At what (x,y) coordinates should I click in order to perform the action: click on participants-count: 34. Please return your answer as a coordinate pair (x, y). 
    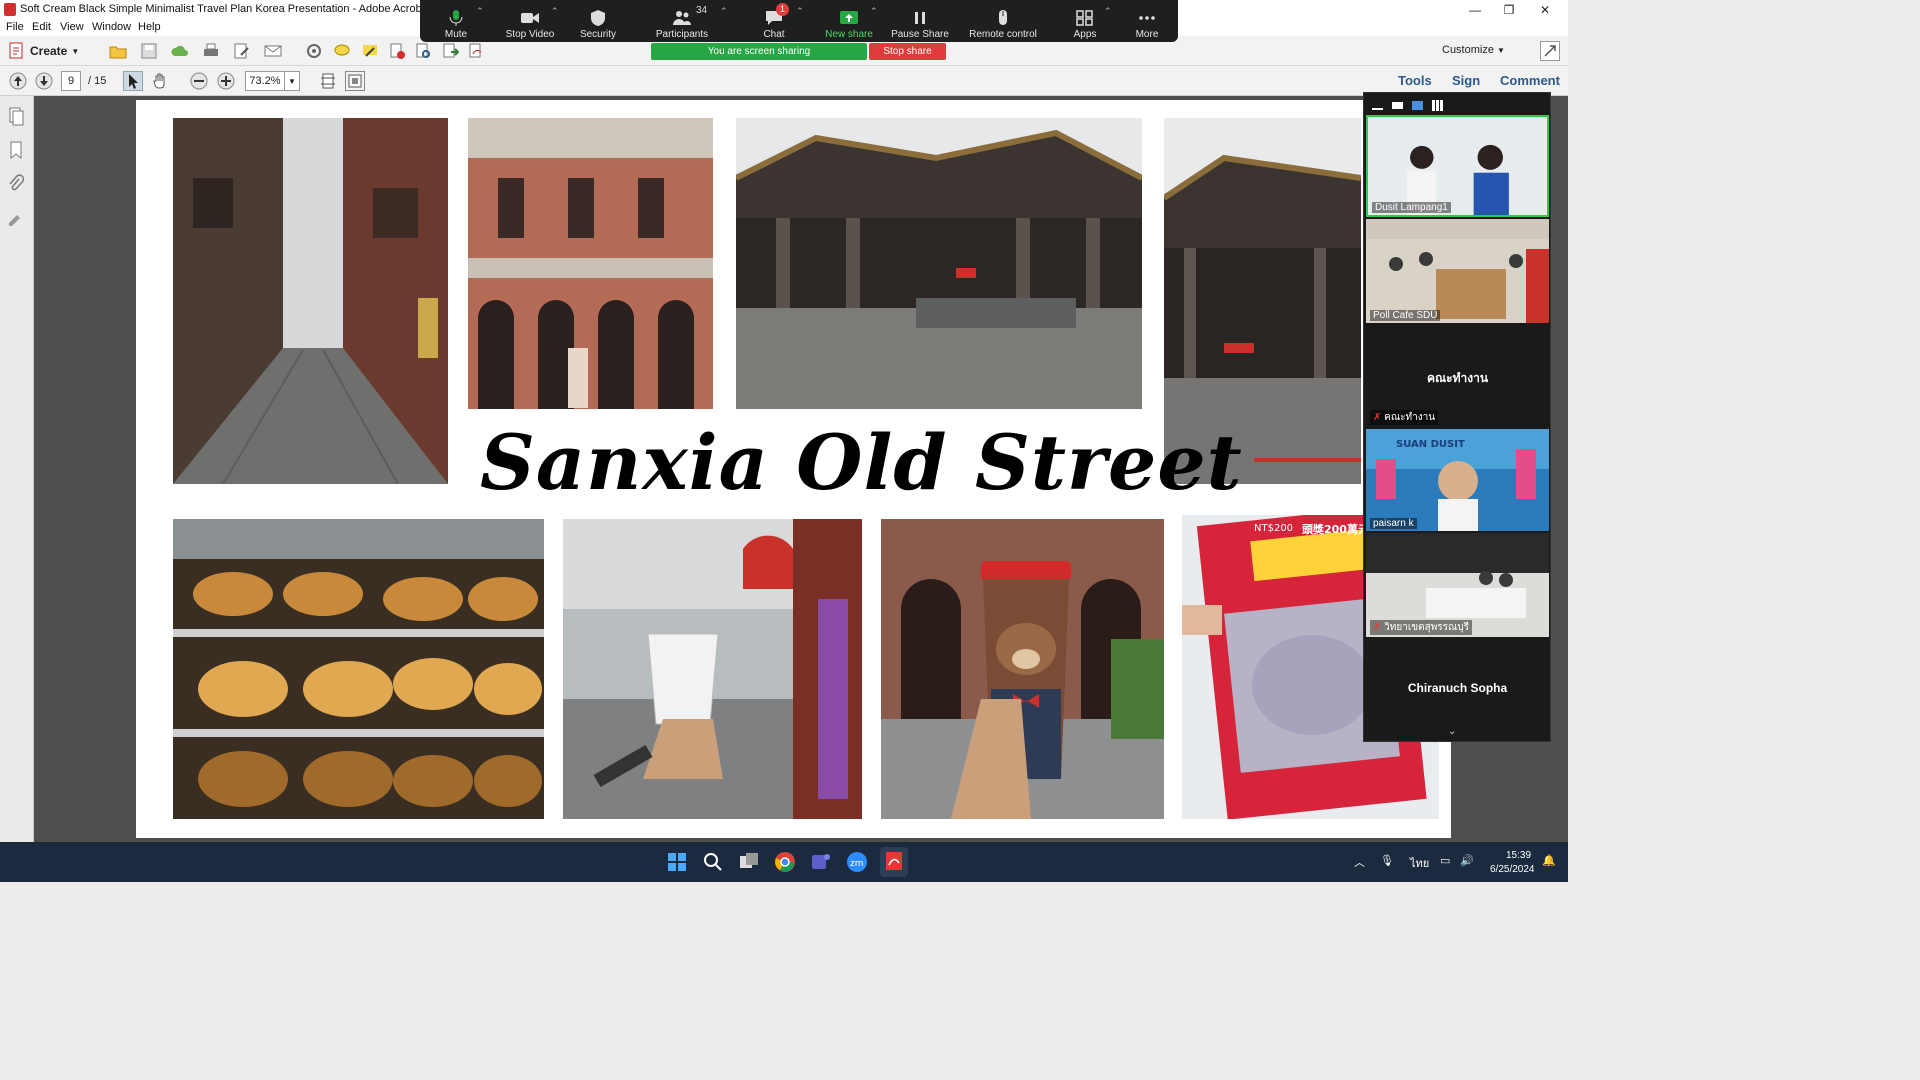
    Looking at the image, I should click on (702, 10).